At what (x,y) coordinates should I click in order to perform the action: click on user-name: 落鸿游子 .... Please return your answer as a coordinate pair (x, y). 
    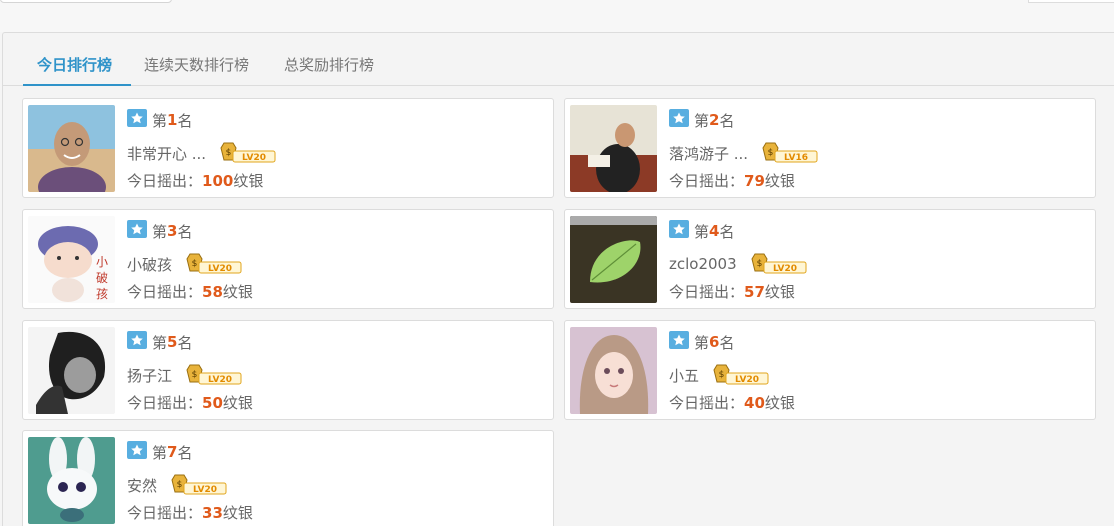
    Looking at the image, I should click on (708, 153).